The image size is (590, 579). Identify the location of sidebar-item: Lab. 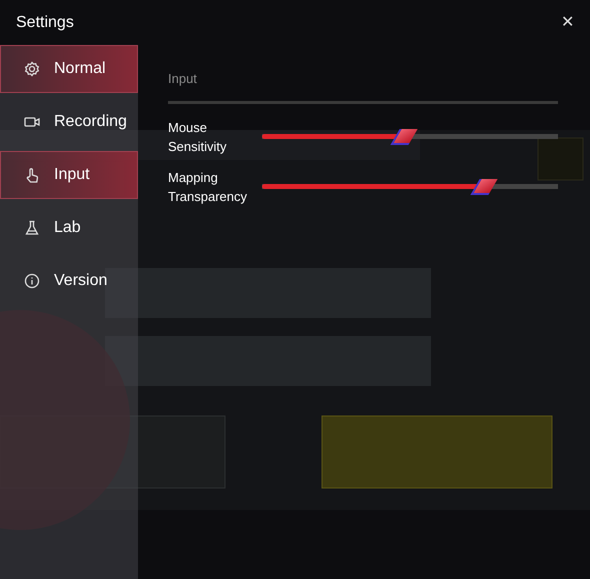
(69, 228).